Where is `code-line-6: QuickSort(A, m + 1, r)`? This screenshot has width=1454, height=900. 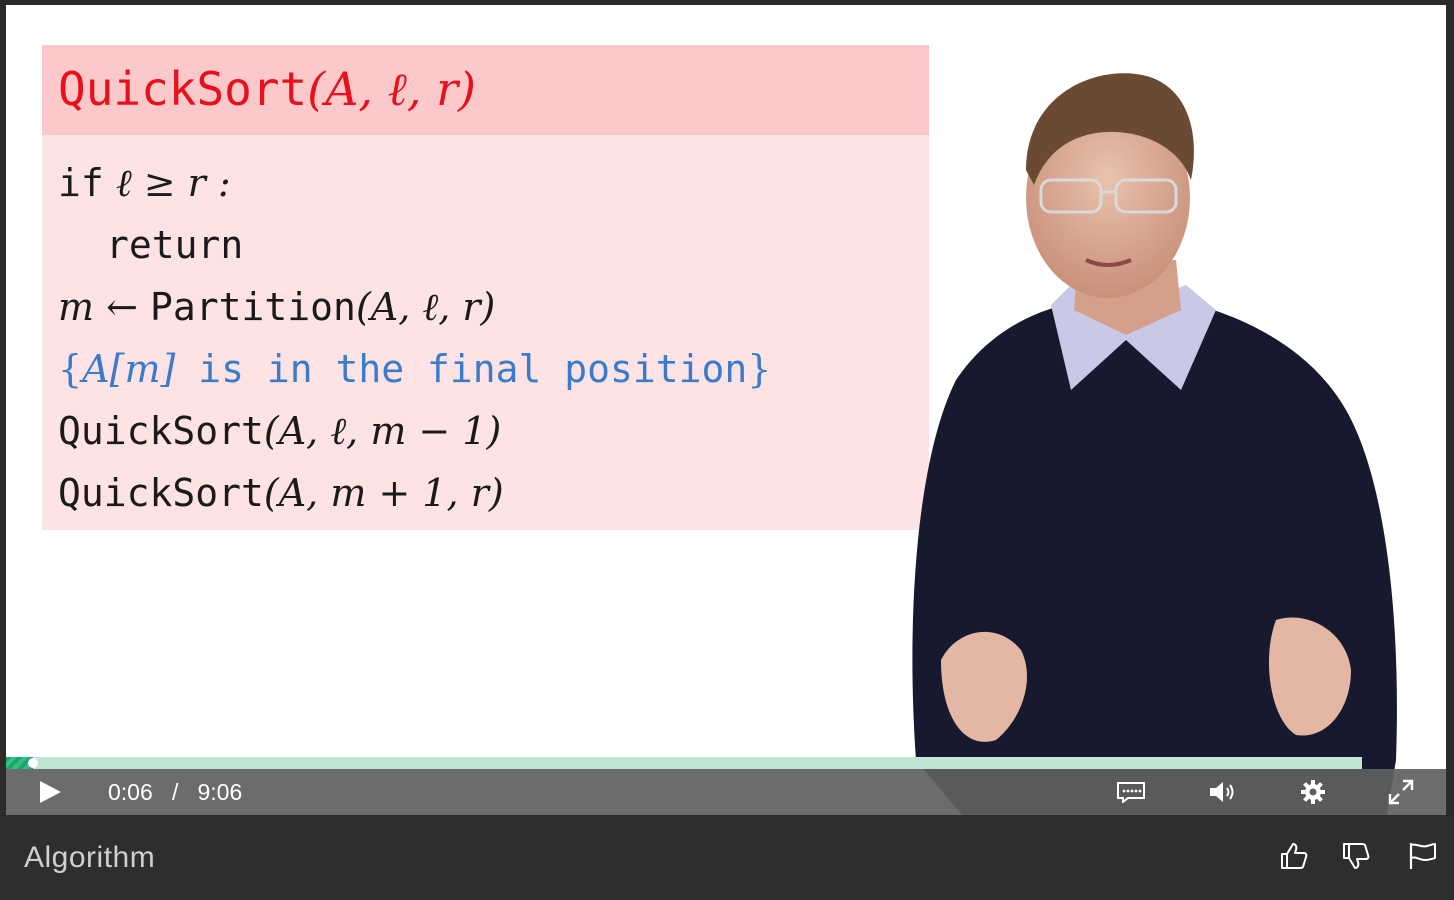 code-line-6: QuickSort(A, m + 1, r) is located at coordinates (281, 493).